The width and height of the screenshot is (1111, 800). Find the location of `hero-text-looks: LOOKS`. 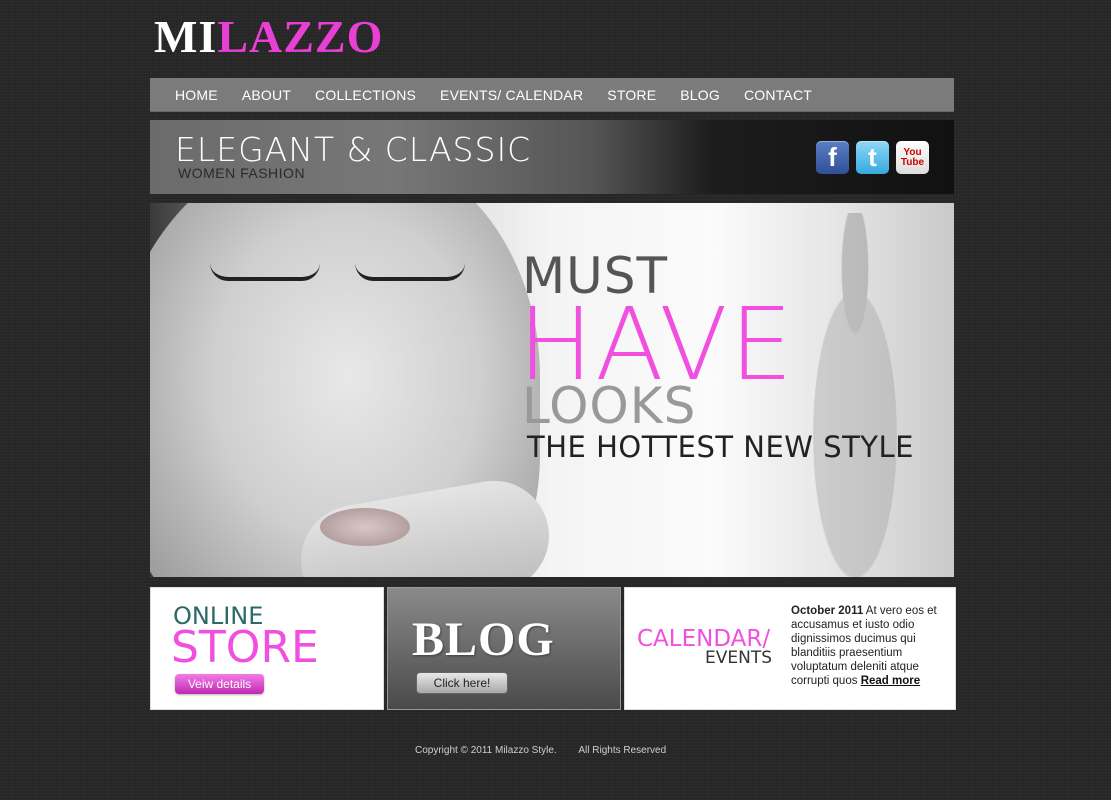

hero-text-looks: LOOKS is located at coordinates (609, 406).